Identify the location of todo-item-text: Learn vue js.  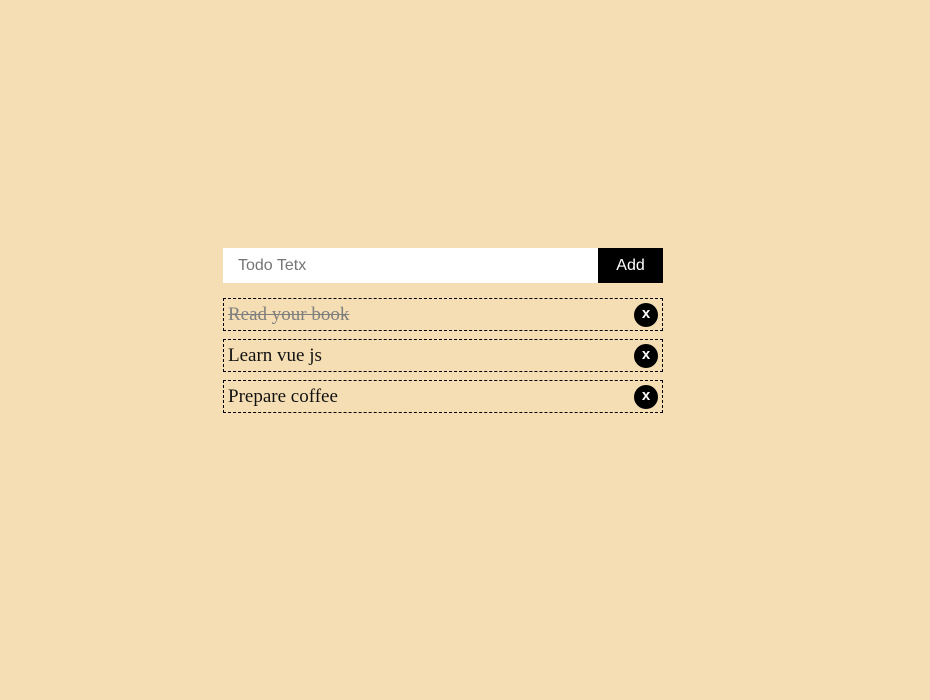
(275, 356).